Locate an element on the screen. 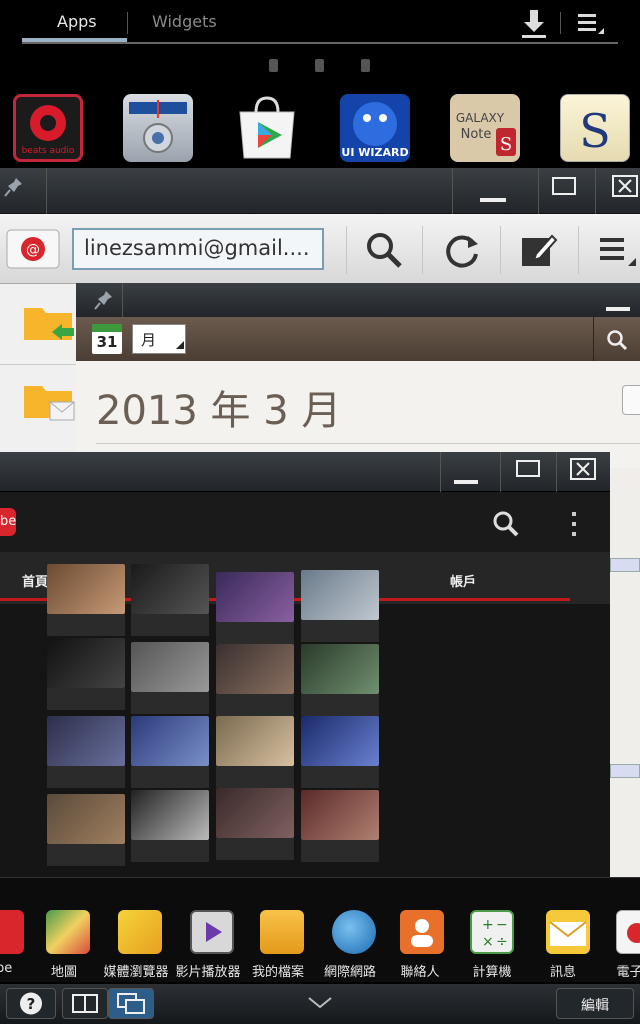  email-icon is located at coordinates (628, 932).